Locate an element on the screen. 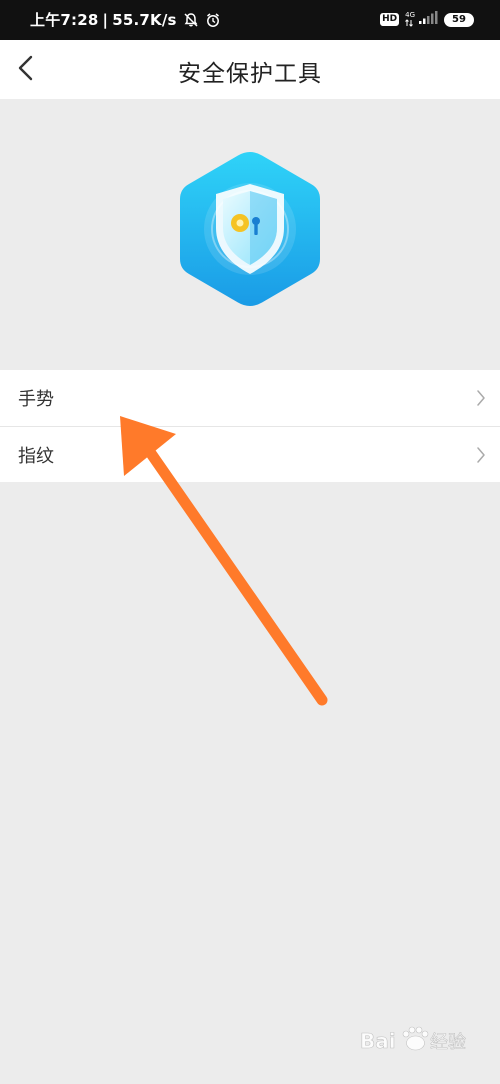  list-item-fingerprint: 指纹 is located at coordinates (250, 454).